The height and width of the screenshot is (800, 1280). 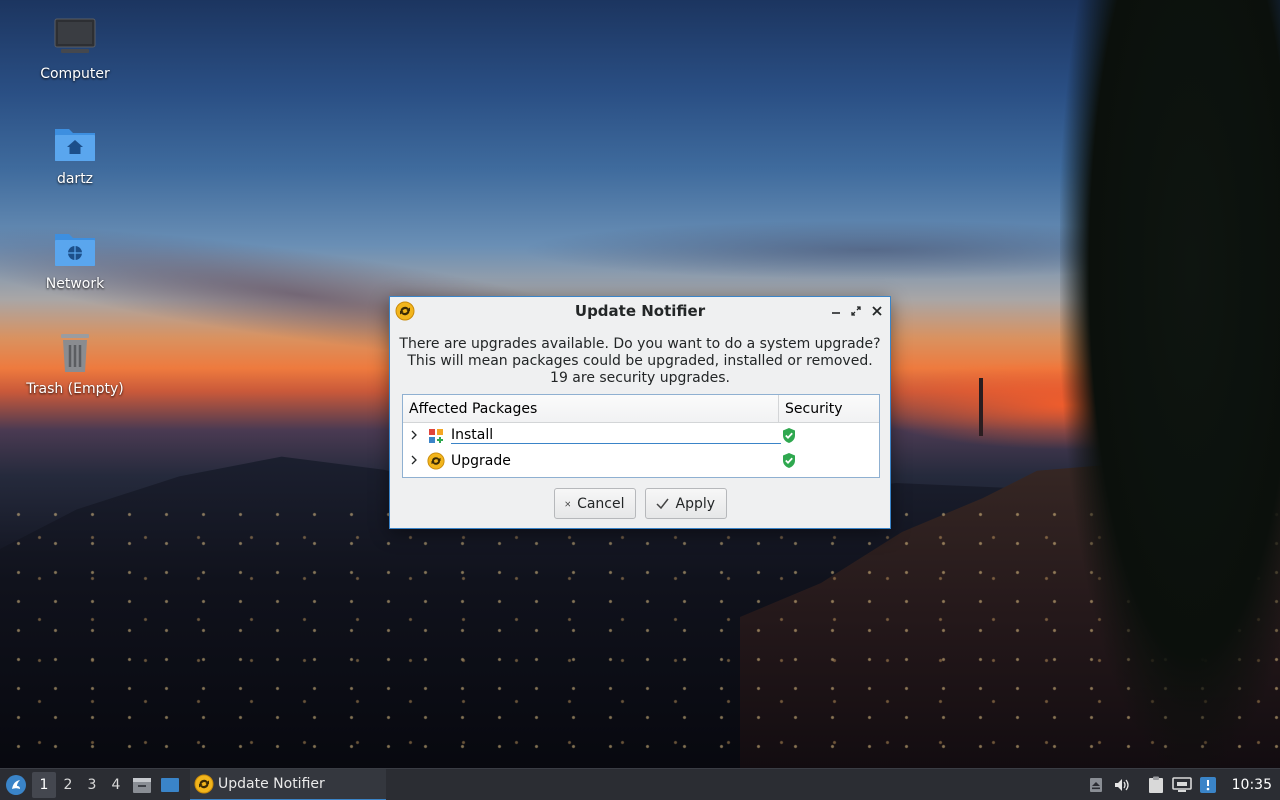 What do you see at coordinates (567, 503) in the screenshot?
I see `cancel-x-icon` at bounding box center [567, 503].